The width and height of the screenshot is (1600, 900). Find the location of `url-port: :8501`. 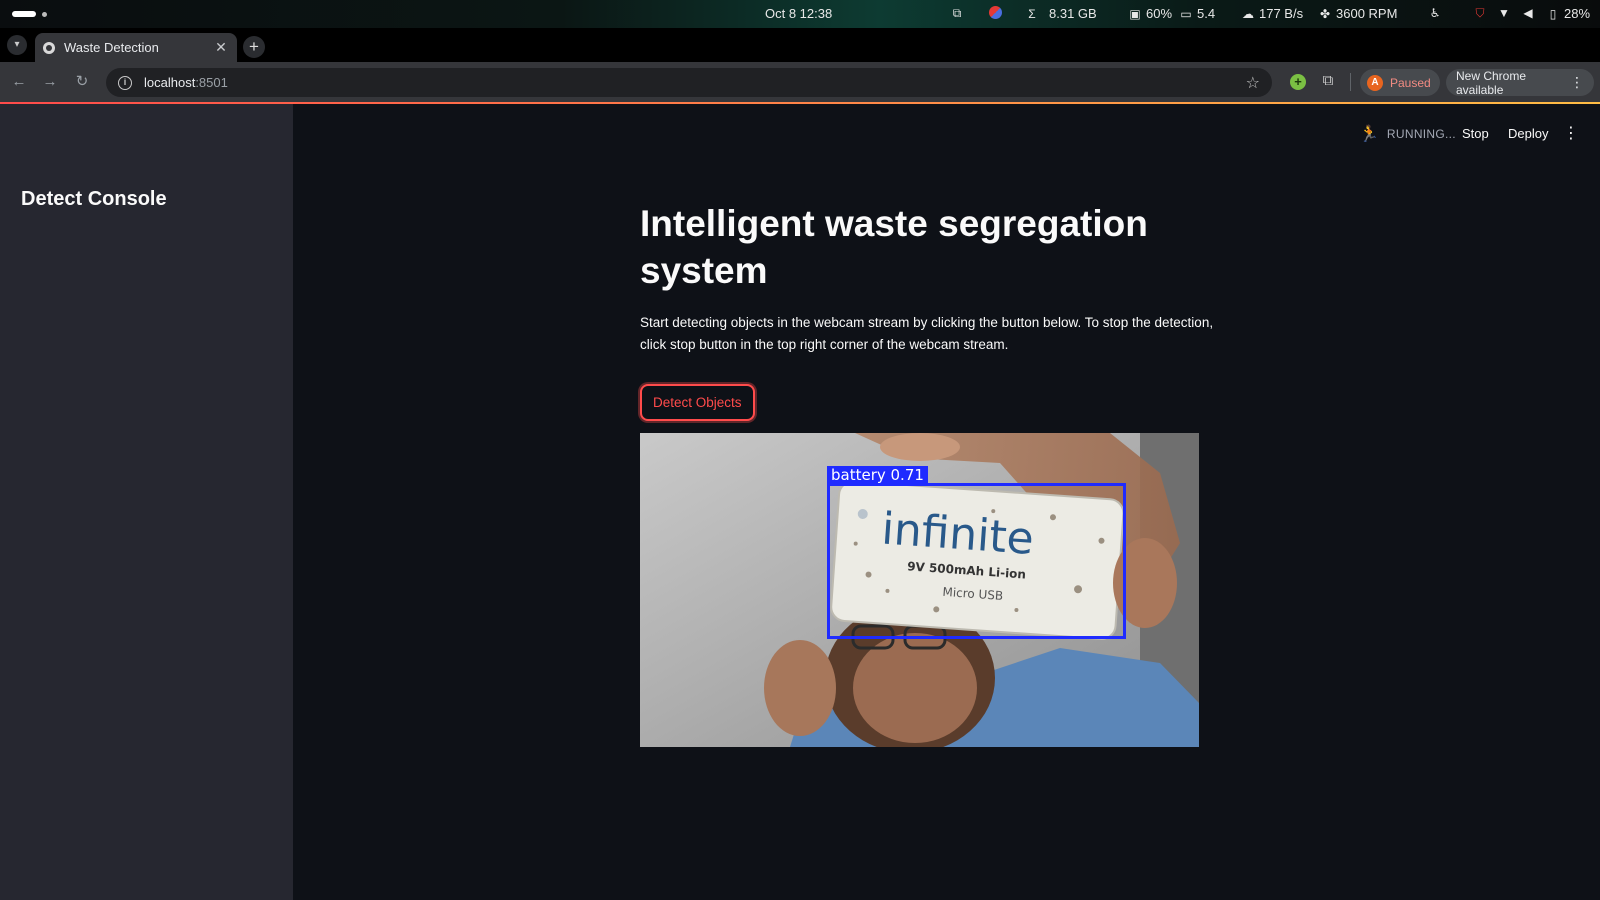

url-port: :8501 is located at coordinates (211, 82).